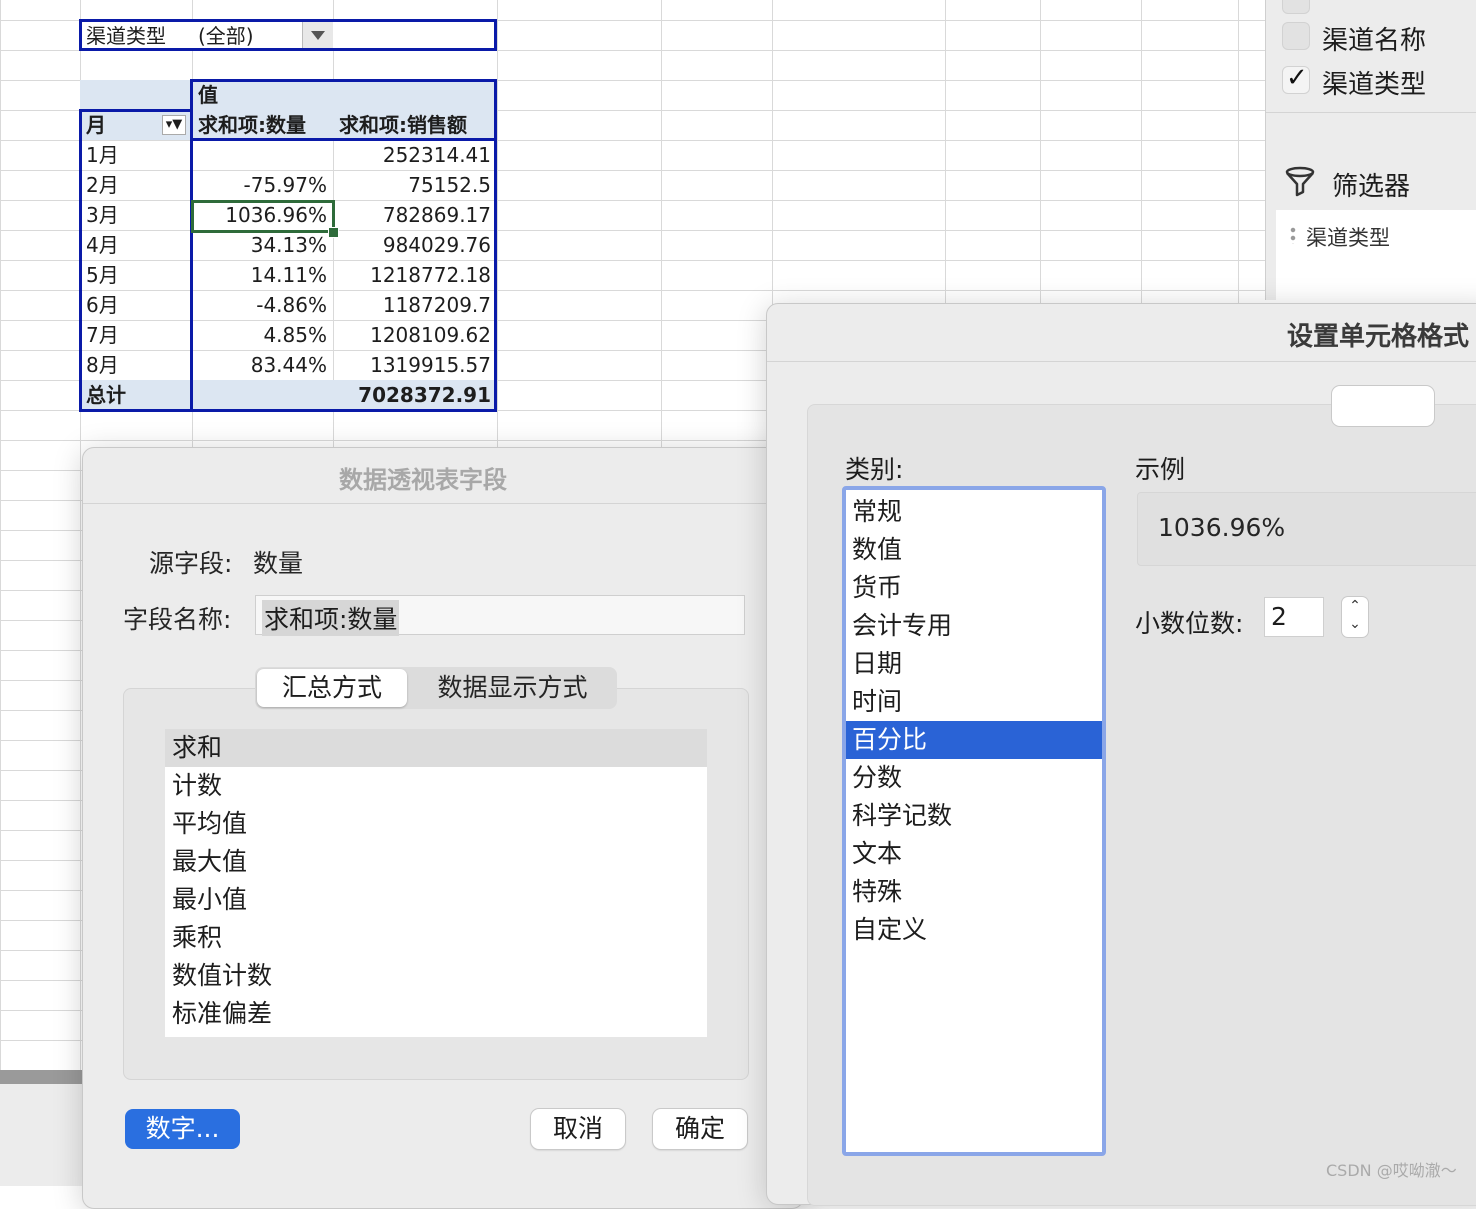 The width and height of the screenshot is (1476, 1209). Describe the element at coordinates (415, 125) in the screenshot. I see `col-header-sales: 求和项:销售额` at that location.